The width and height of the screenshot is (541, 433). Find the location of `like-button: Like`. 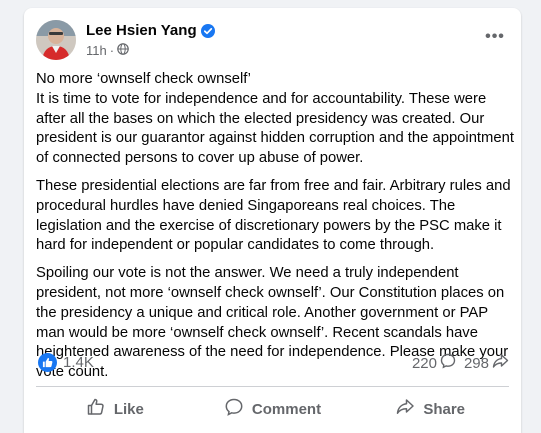

like-button: Like is located at coordinates (115, 409).